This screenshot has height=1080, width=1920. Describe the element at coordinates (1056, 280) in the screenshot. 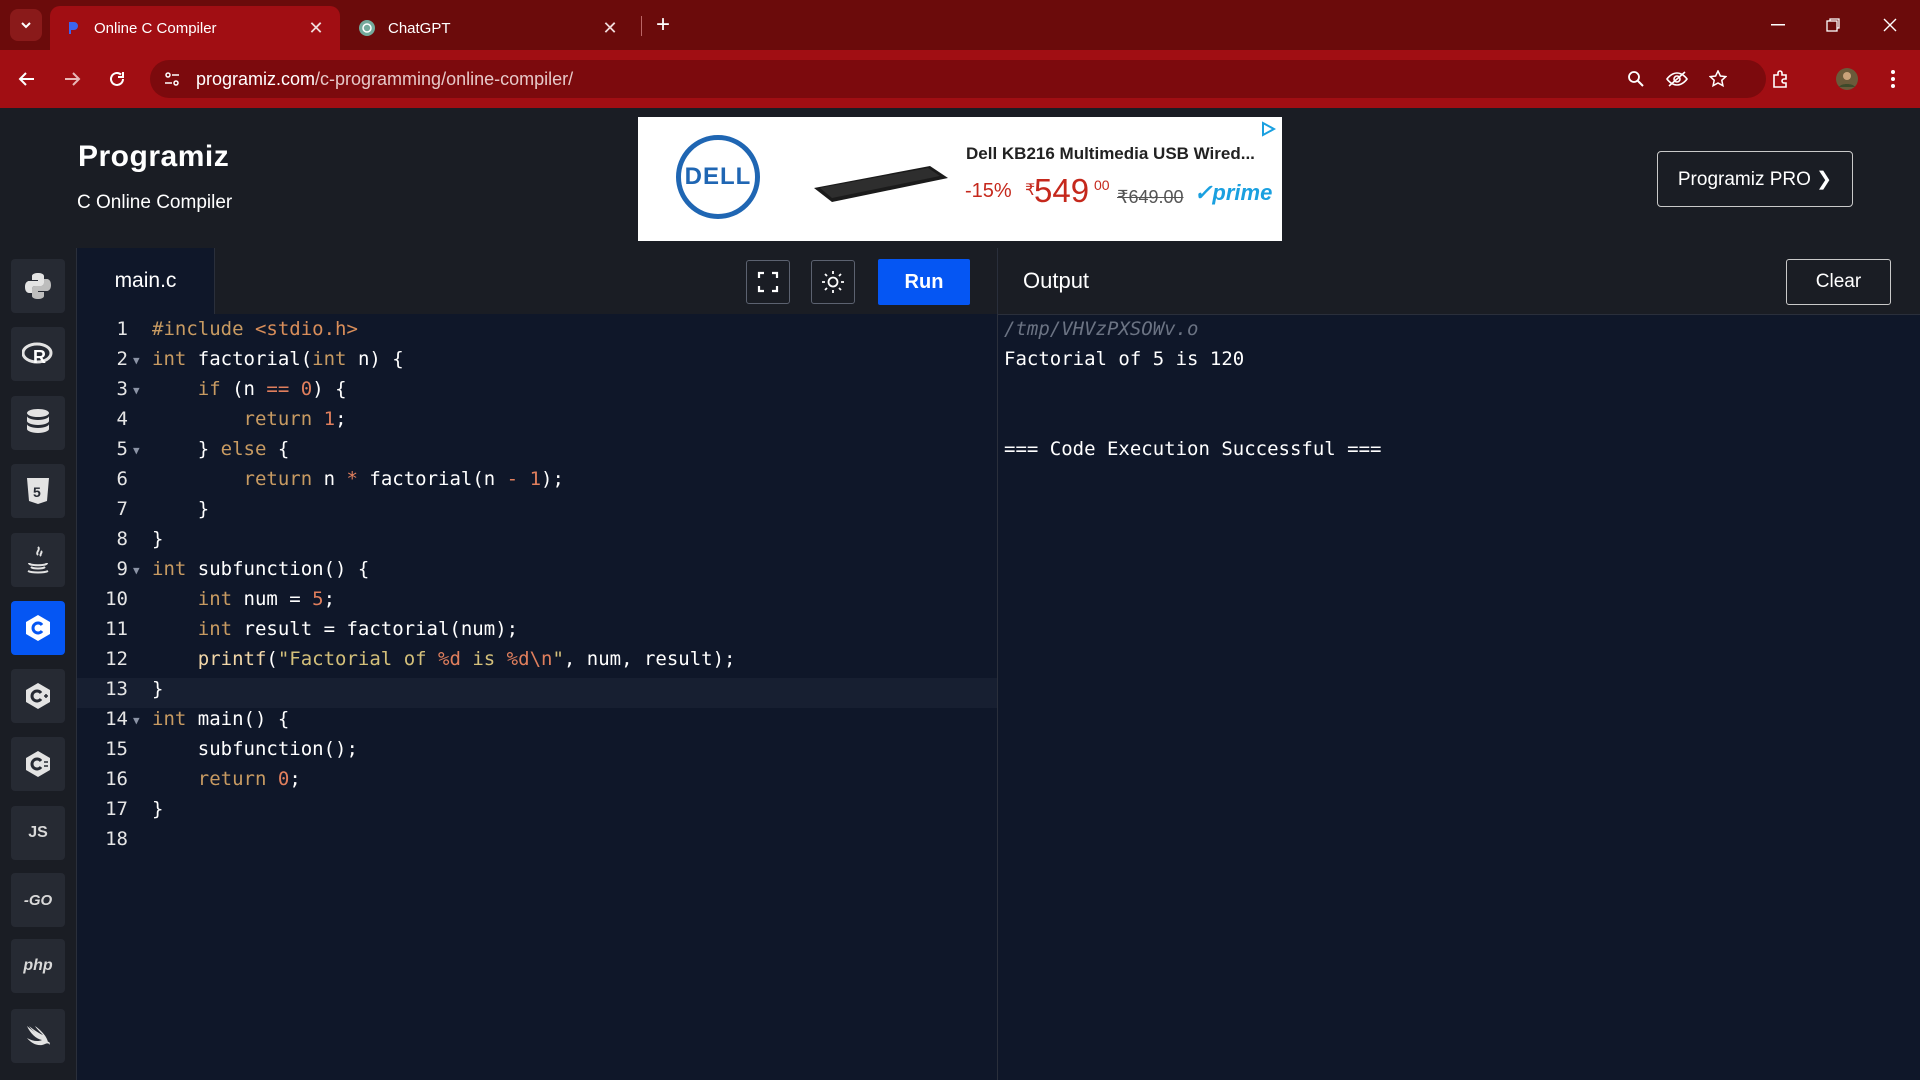

I see `output-title: Output` at that location.